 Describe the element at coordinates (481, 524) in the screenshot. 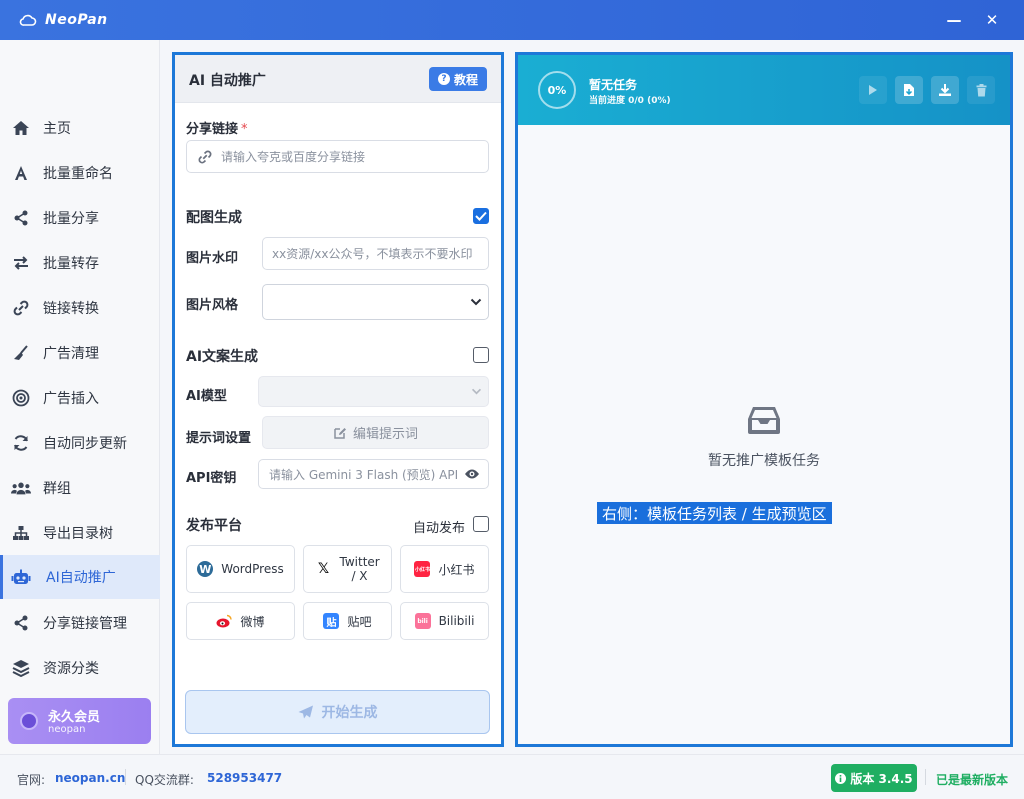

I see `auto-publish-checkbox` at that location.